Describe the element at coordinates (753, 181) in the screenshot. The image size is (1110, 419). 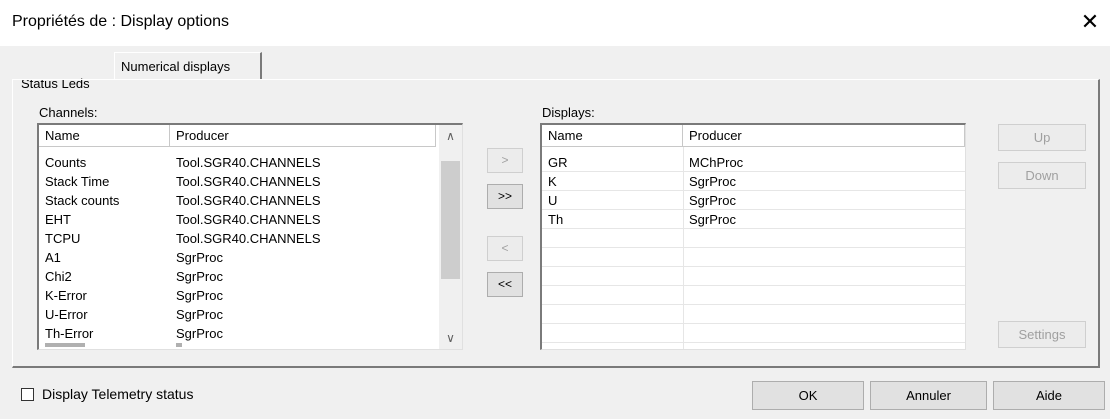
I see `list-item: K SgrProc` at that location.